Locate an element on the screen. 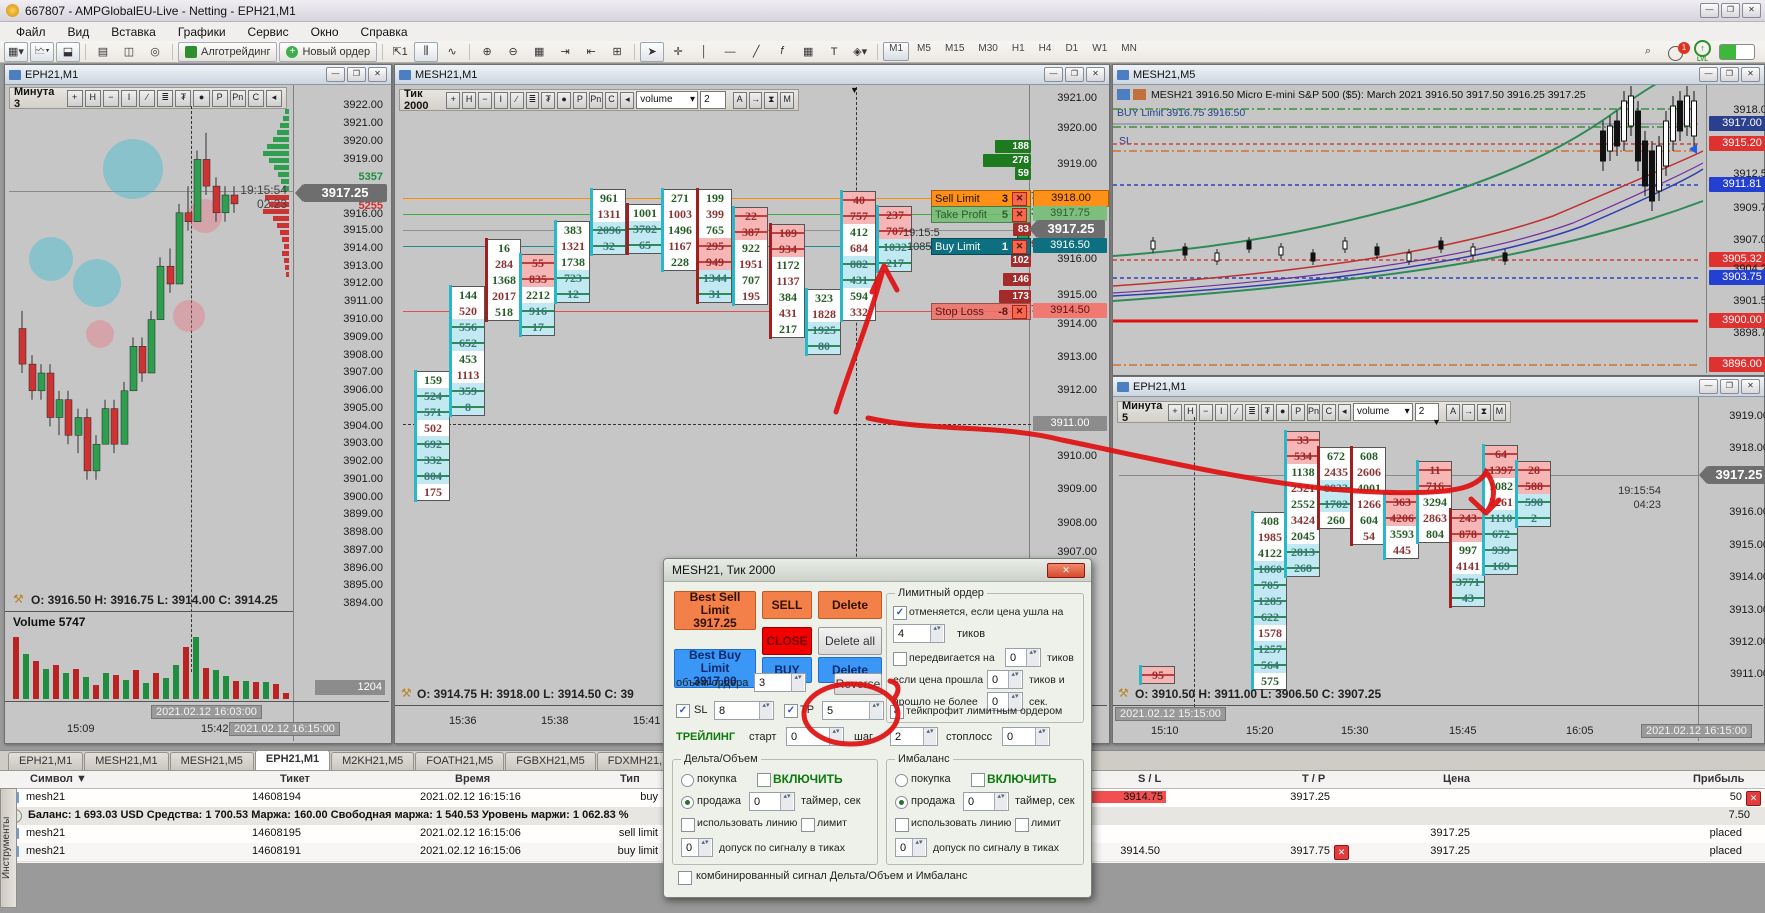 This screenshot has height=913, width=1765. mid-cluster-panel-title-bar: MESH21,M1 — ❐ ✕ is located at coordinates (752, 75).